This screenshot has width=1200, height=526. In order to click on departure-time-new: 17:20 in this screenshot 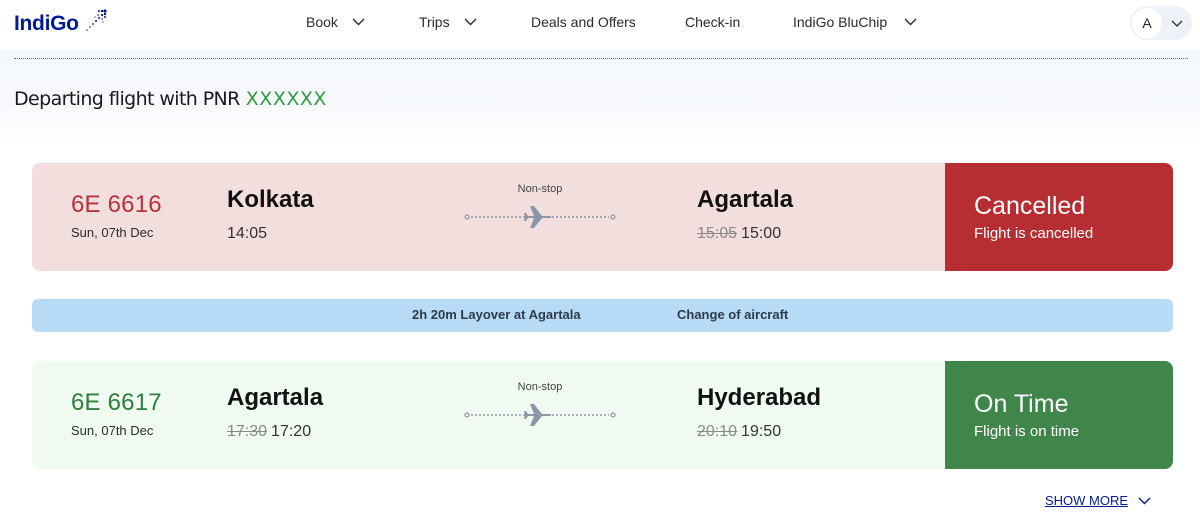, I will do `click(291, 431)`.